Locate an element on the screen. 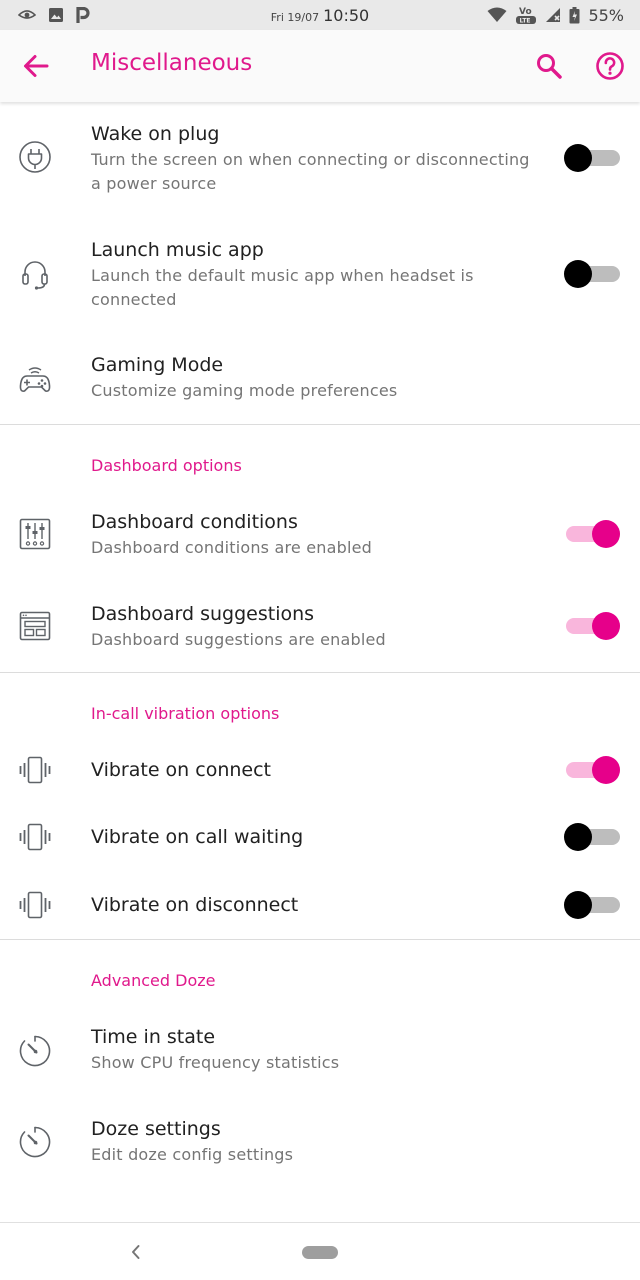 The image size is (640, 1280). section-header-incall: In-call vibration options is located at coordinates (185, 713).